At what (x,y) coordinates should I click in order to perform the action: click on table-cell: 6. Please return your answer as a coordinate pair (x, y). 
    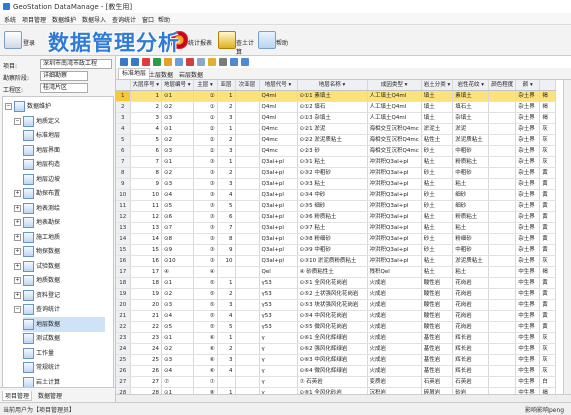
    Looking at the image, I should click on (226, 217).